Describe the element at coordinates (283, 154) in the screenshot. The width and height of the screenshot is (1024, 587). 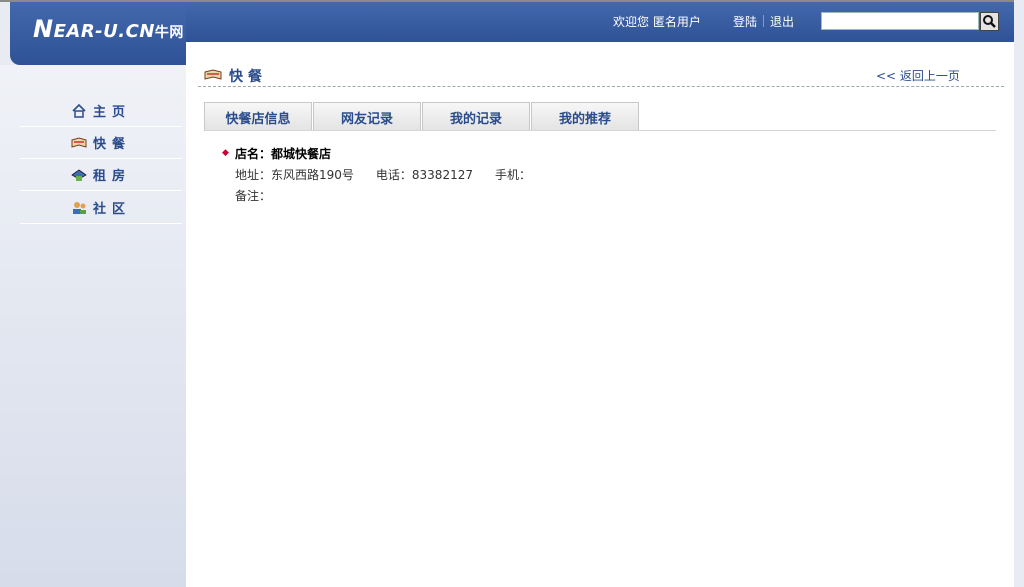
I see `shop-name: 店名：都城快餐店` at that location.